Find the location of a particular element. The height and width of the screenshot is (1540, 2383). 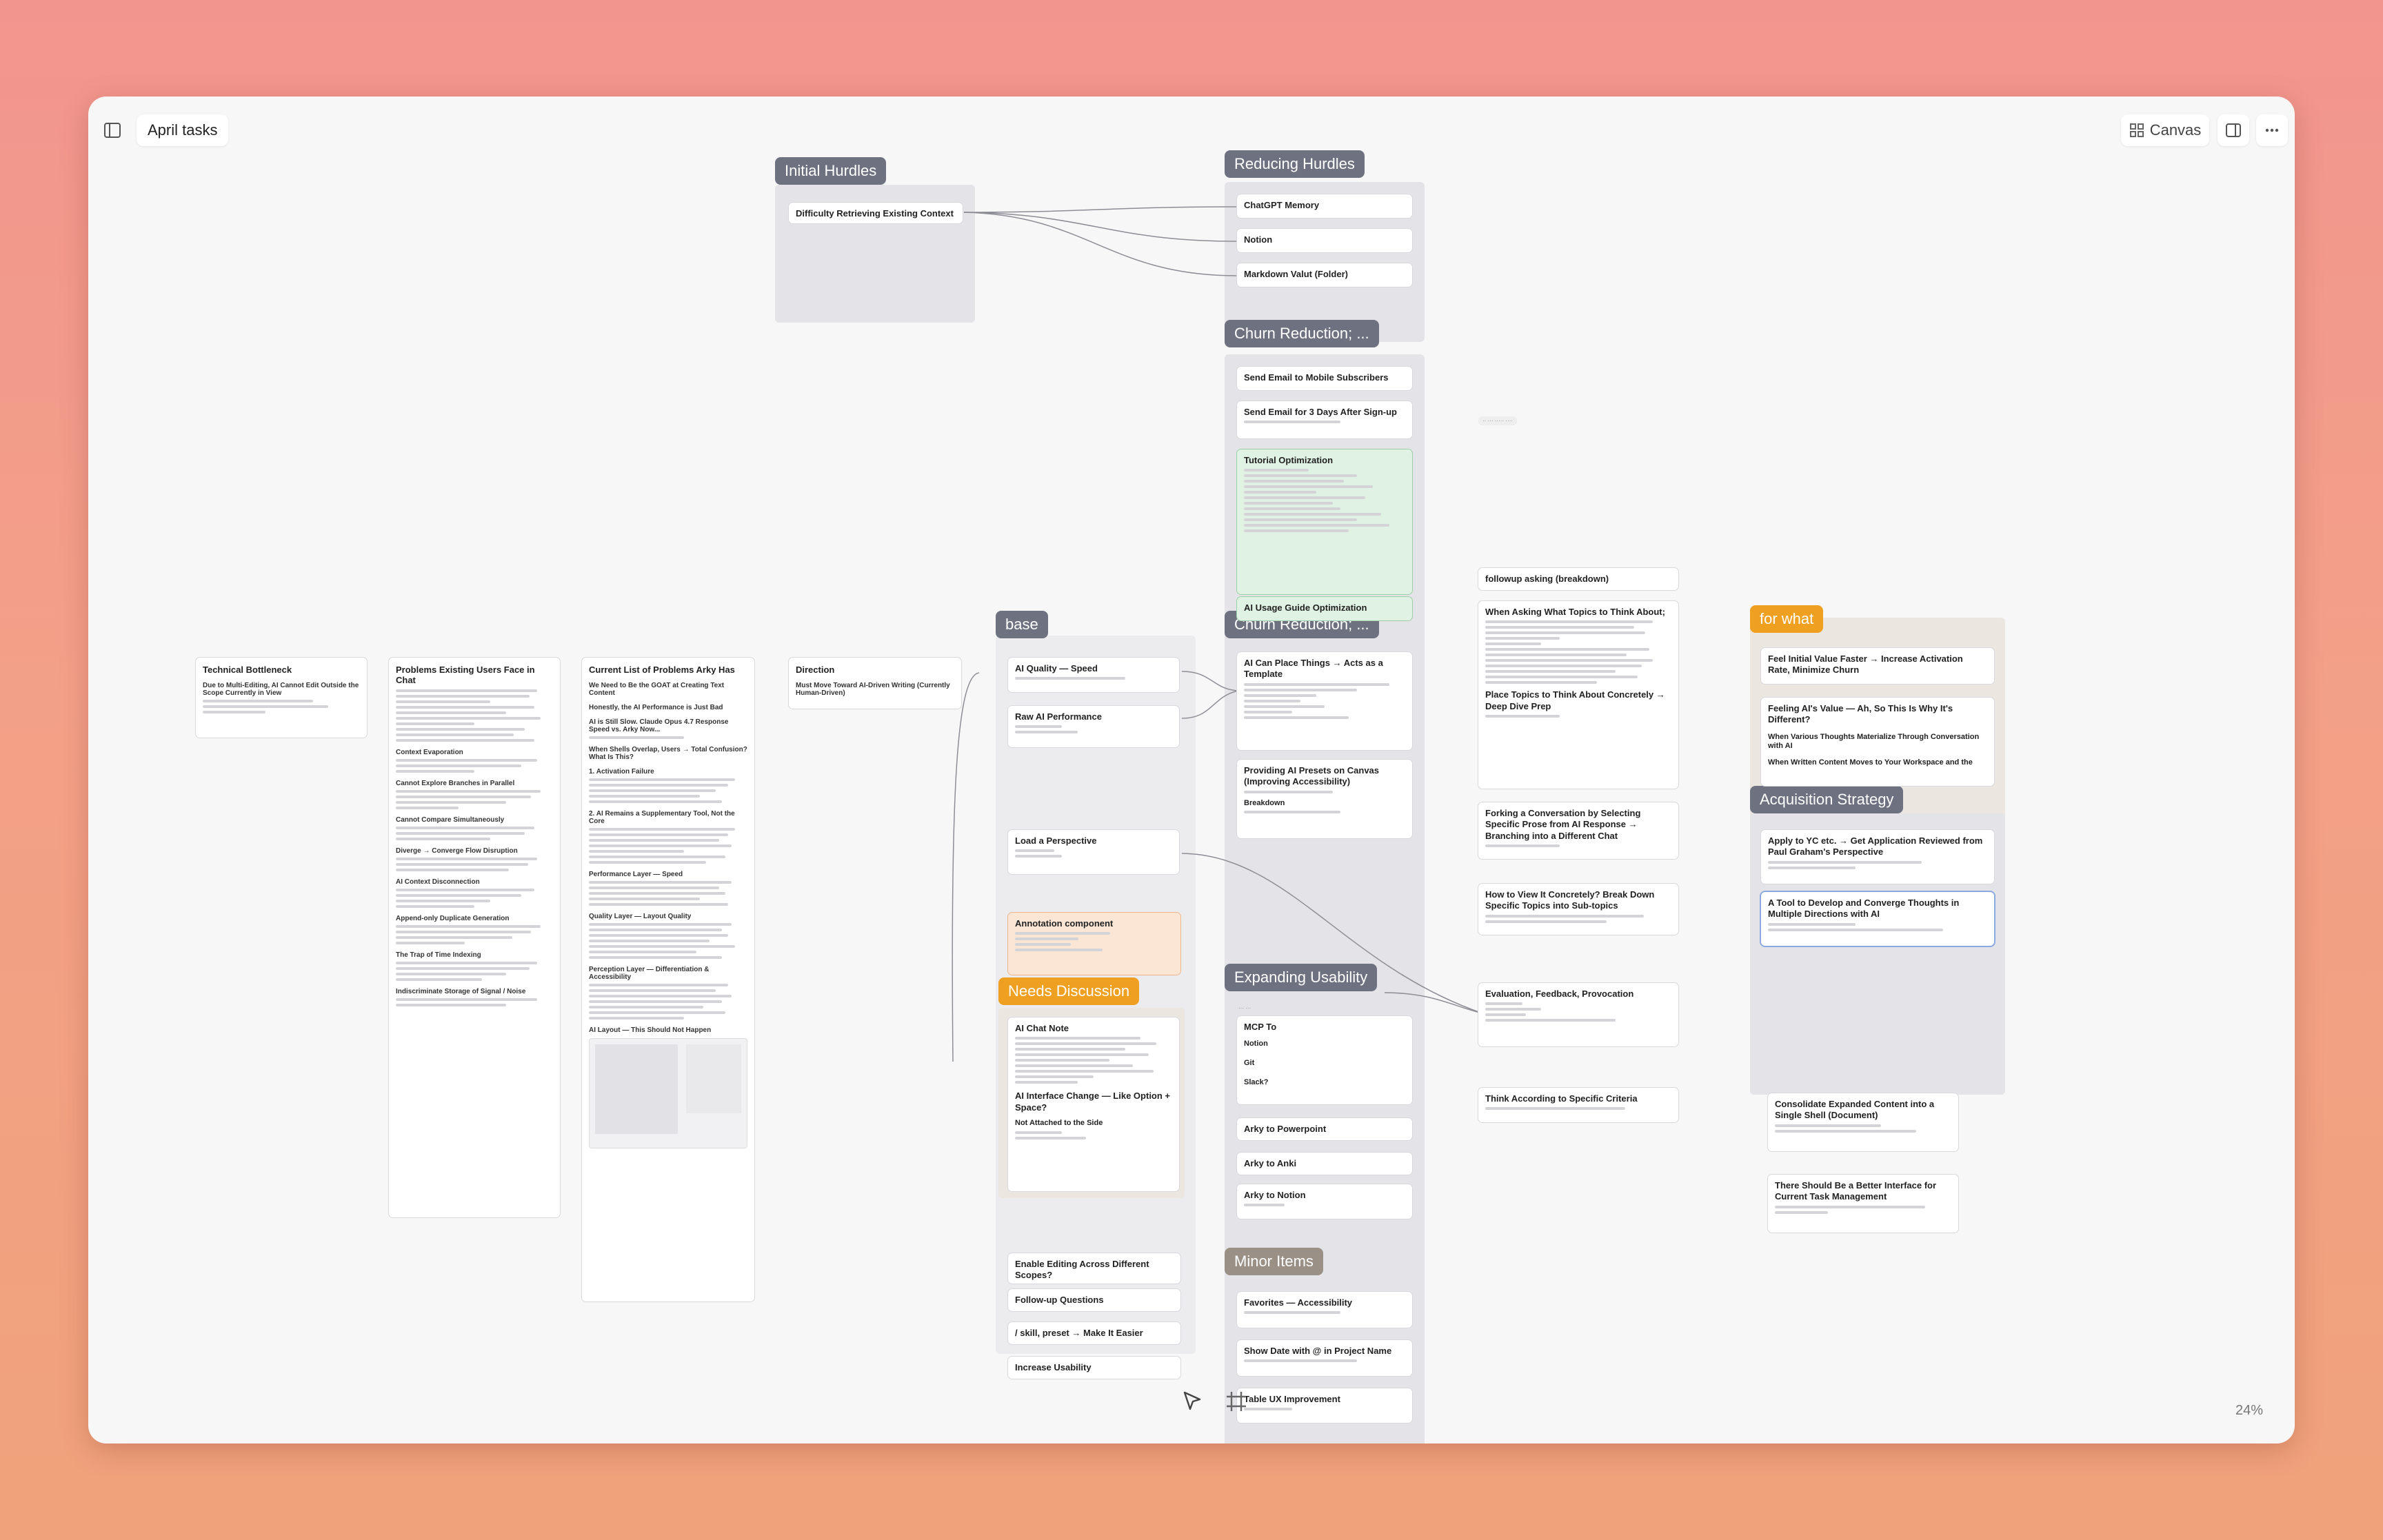

card-load-perspective: Load a Perspective is located at coordinates (1093, 852).